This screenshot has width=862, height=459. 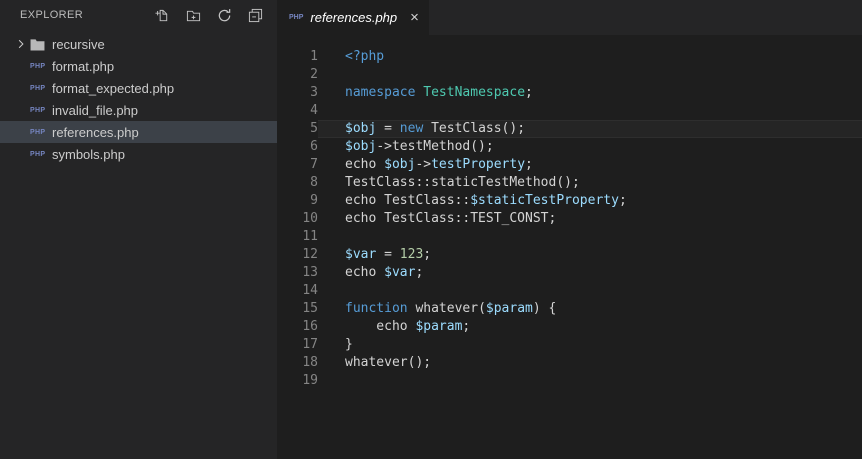 I want to click on code-line: 19, so click(x=569, y=381).